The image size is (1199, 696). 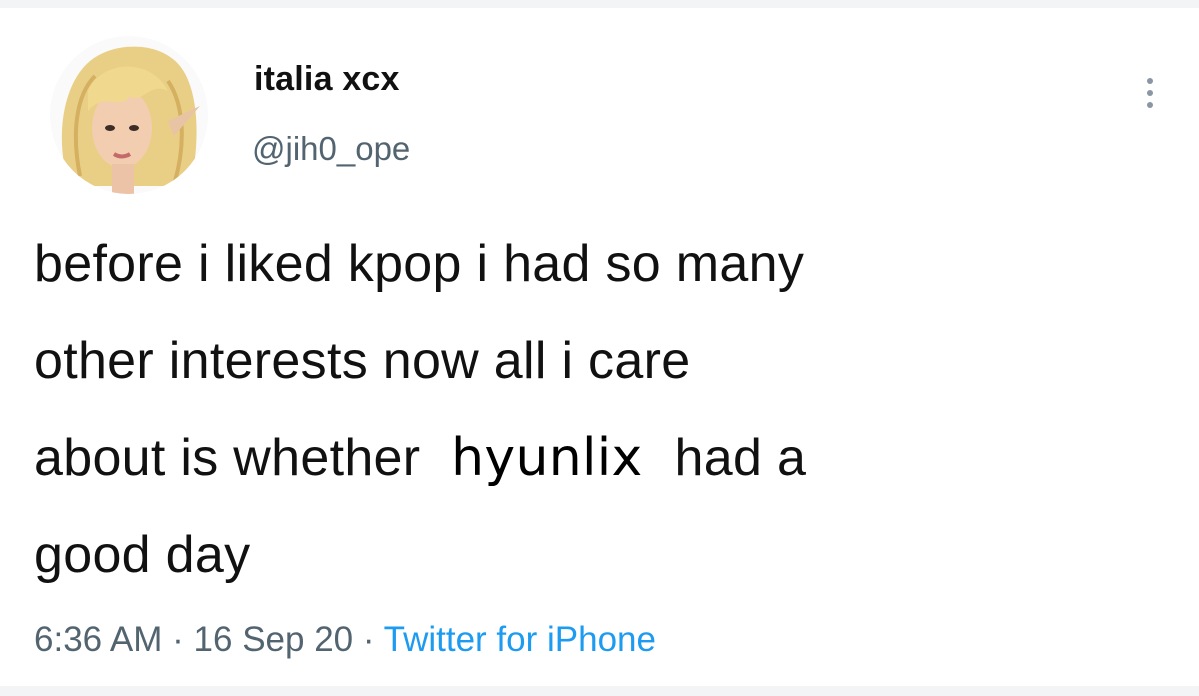 I want to click on more-vertical-icon, so click(x=1150, y=93).